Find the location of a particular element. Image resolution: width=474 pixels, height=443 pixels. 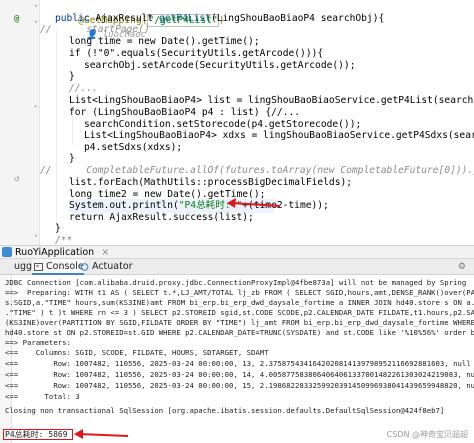

fold-marker-icon: ▸ is located at coordinates (36, 106).